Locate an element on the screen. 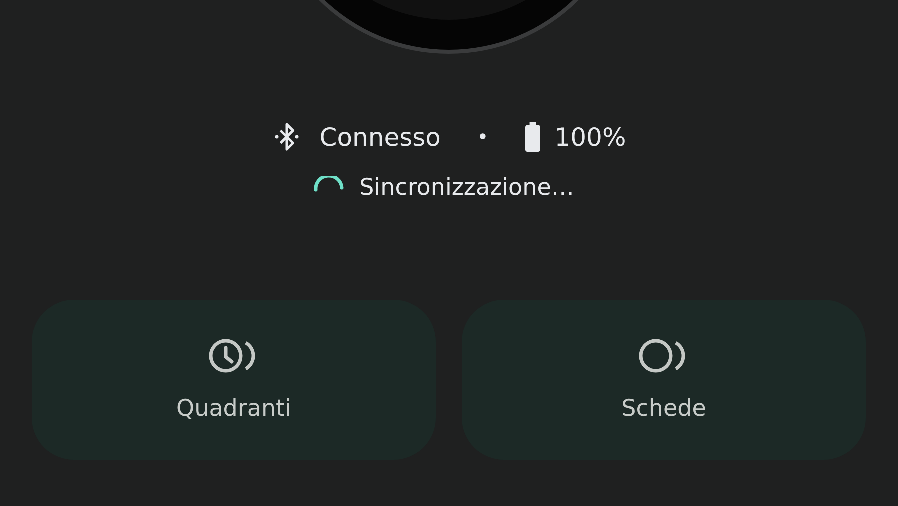 The image size is (898, 506). connection-status: Connesso is located at coordinates (380, 137).